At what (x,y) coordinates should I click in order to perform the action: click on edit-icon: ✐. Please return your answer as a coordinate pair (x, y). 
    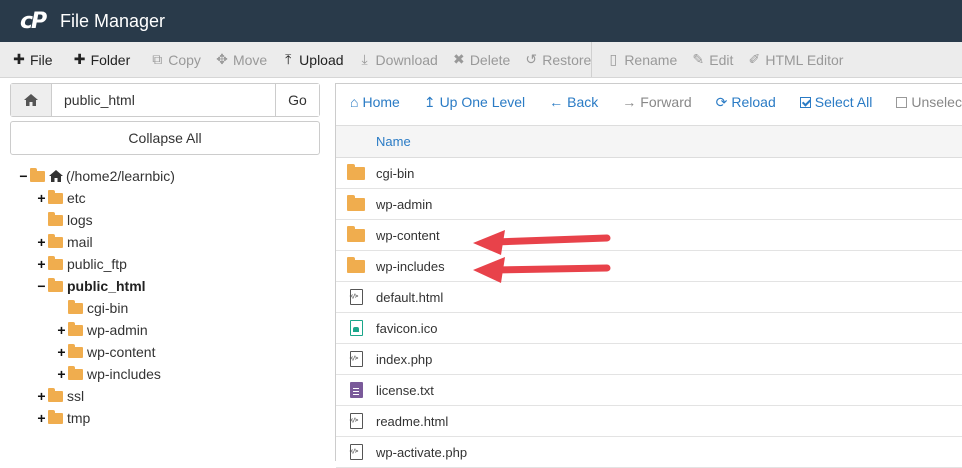
    Looking at the image, I should click on (754, 59).